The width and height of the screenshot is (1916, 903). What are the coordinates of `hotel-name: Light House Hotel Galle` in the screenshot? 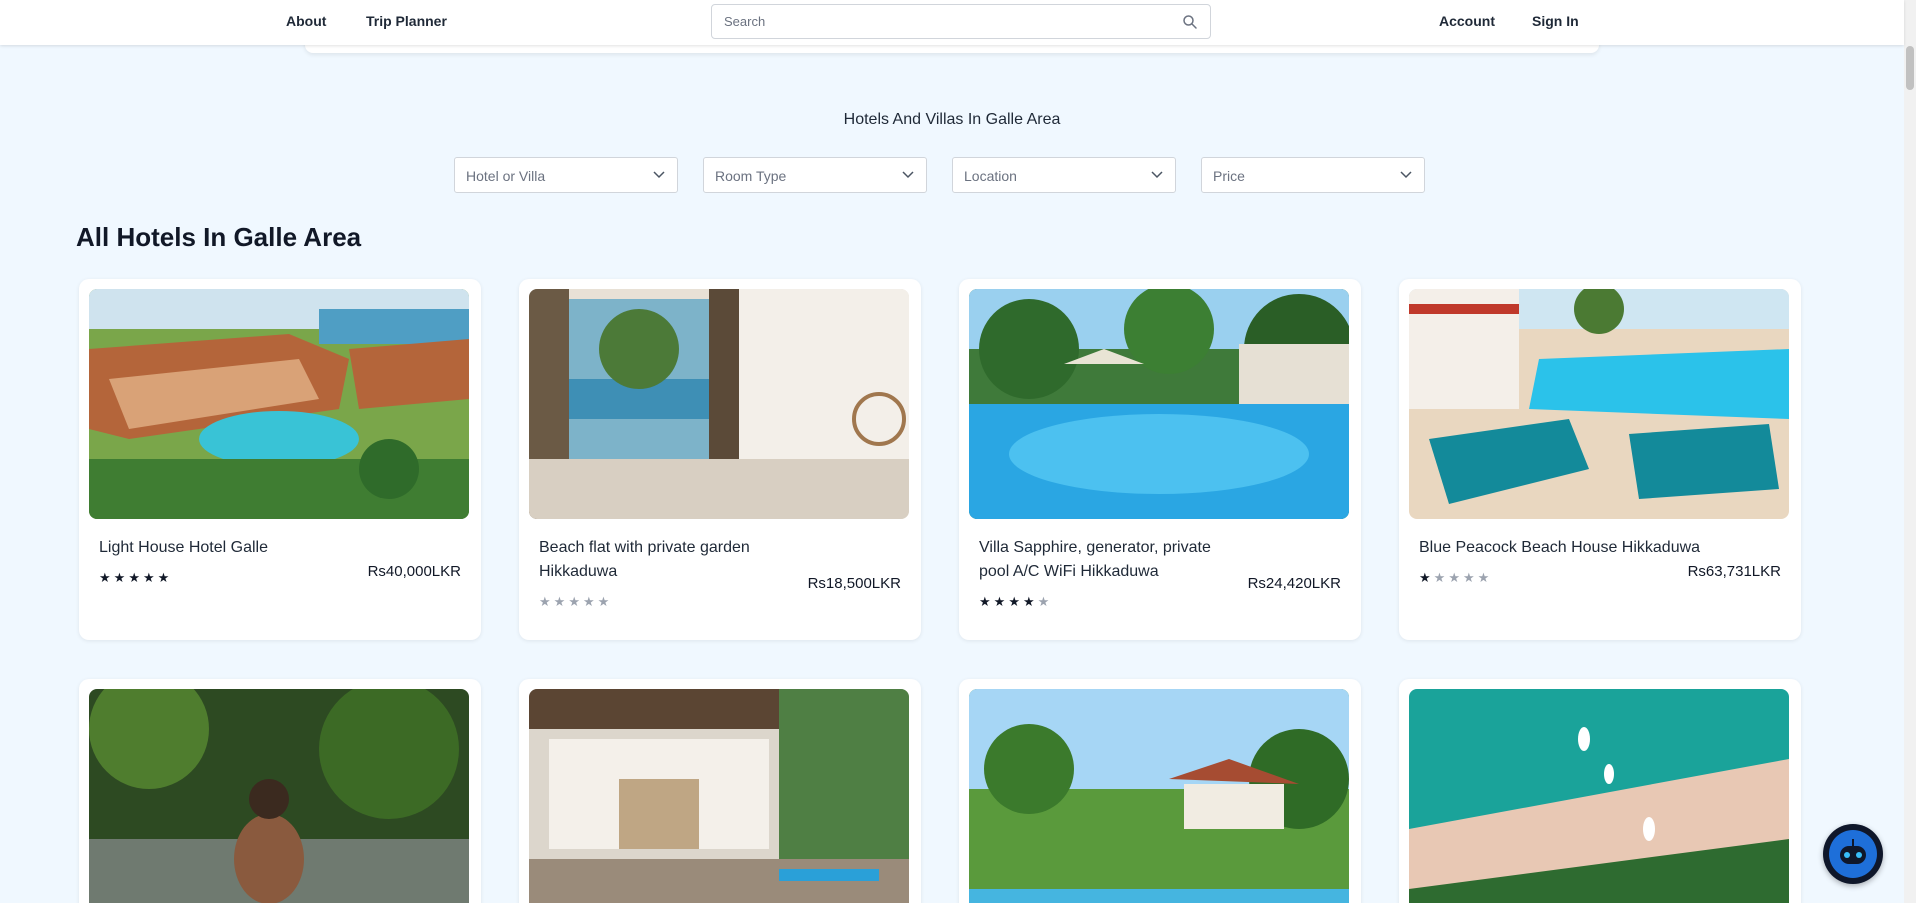 It's located at (224, 548).